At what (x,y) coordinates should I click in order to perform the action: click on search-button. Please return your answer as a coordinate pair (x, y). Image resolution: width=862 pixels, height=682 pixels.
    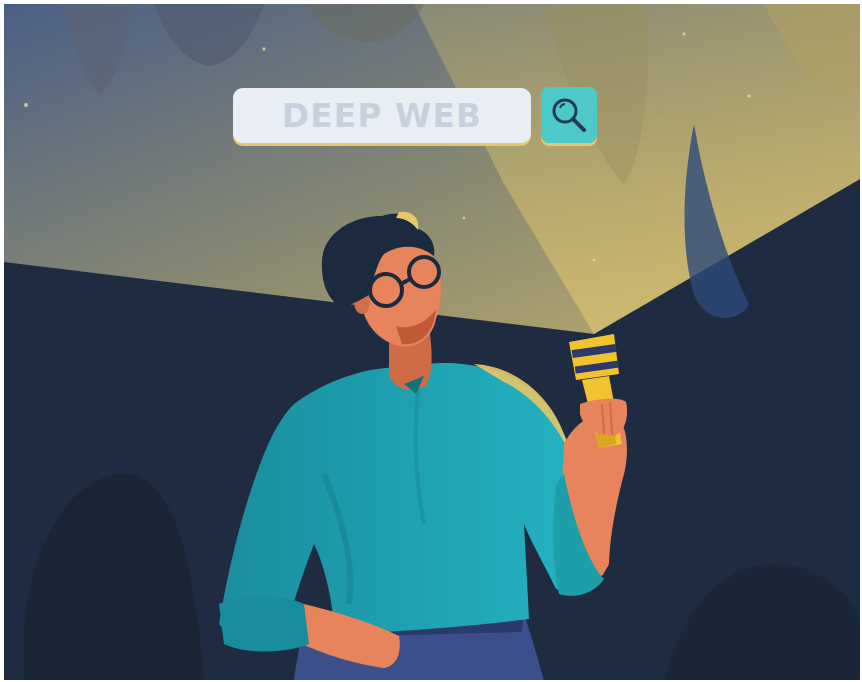
    Looking at the image, I should click on (569, 115).